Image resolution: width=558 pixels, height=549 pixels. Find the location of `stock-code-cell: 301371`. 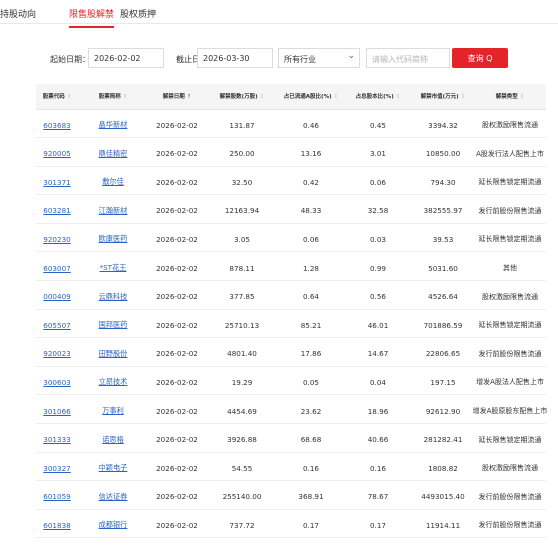

stock-code-cell: 301371 is located at coordinates (57, 182).